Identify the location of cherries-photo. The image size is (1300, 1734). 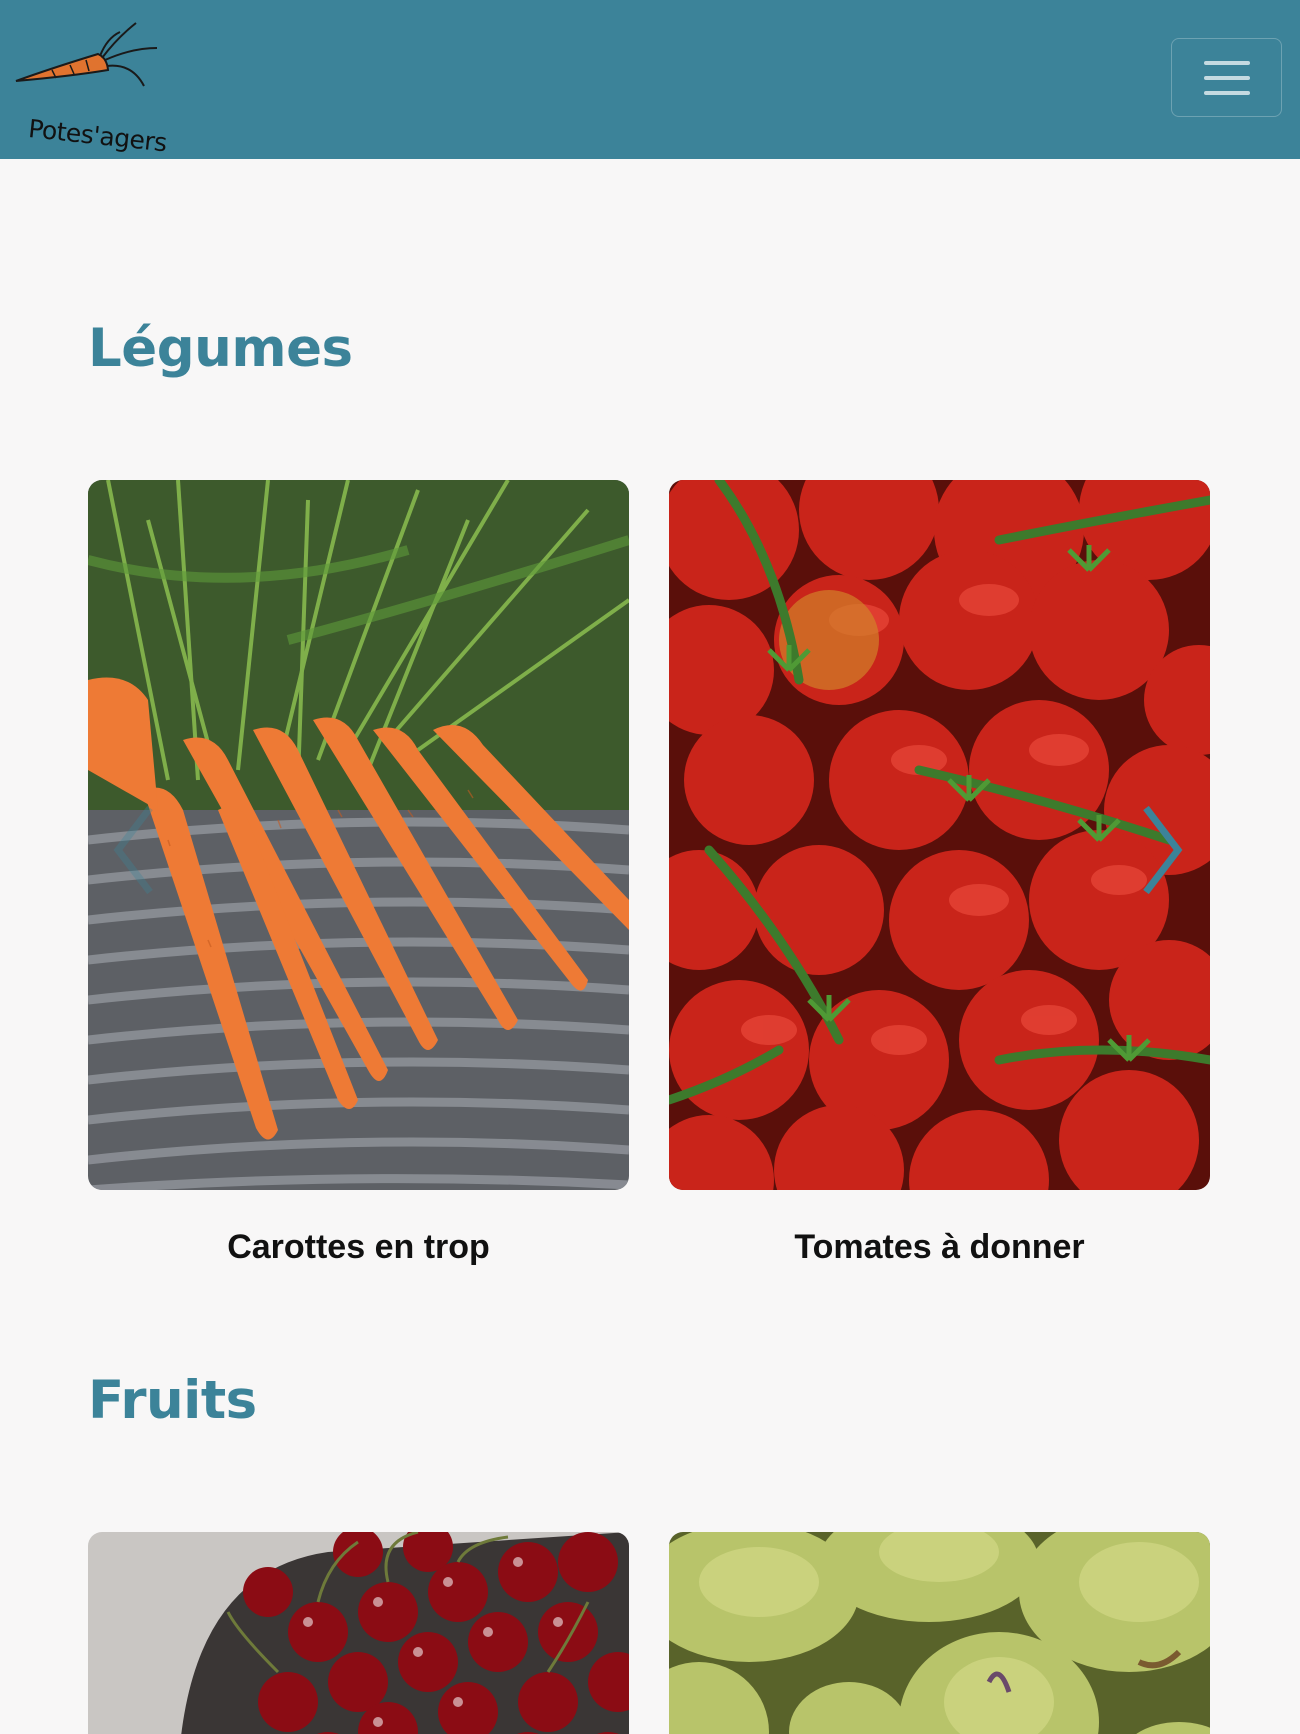
(358, 1633).